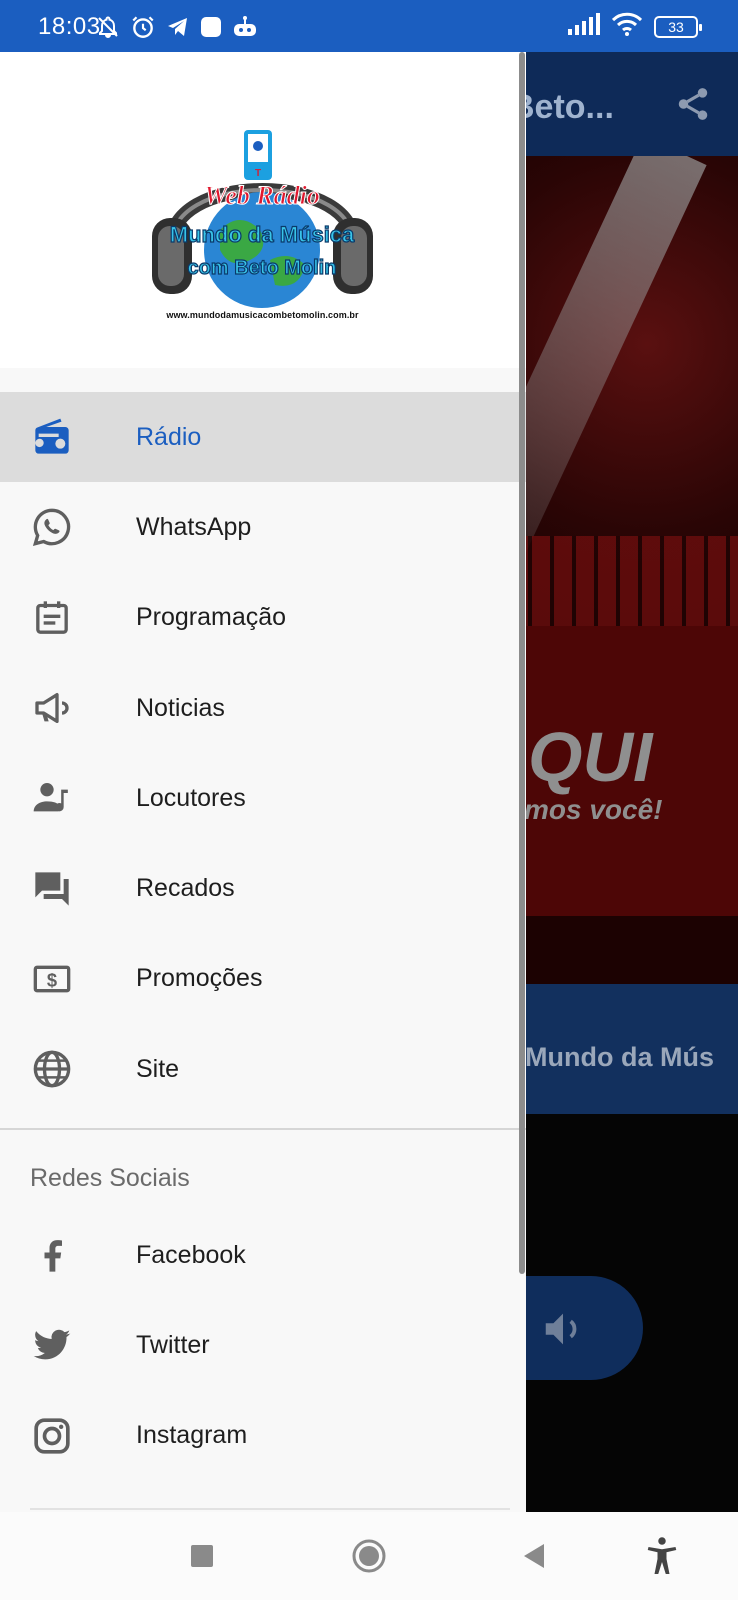 This screenshot has width=738, height=1600. What do you see at coordinates (178, 29) in the screenshot?
I see `telegram-icon` at bounding box center [178, 29].